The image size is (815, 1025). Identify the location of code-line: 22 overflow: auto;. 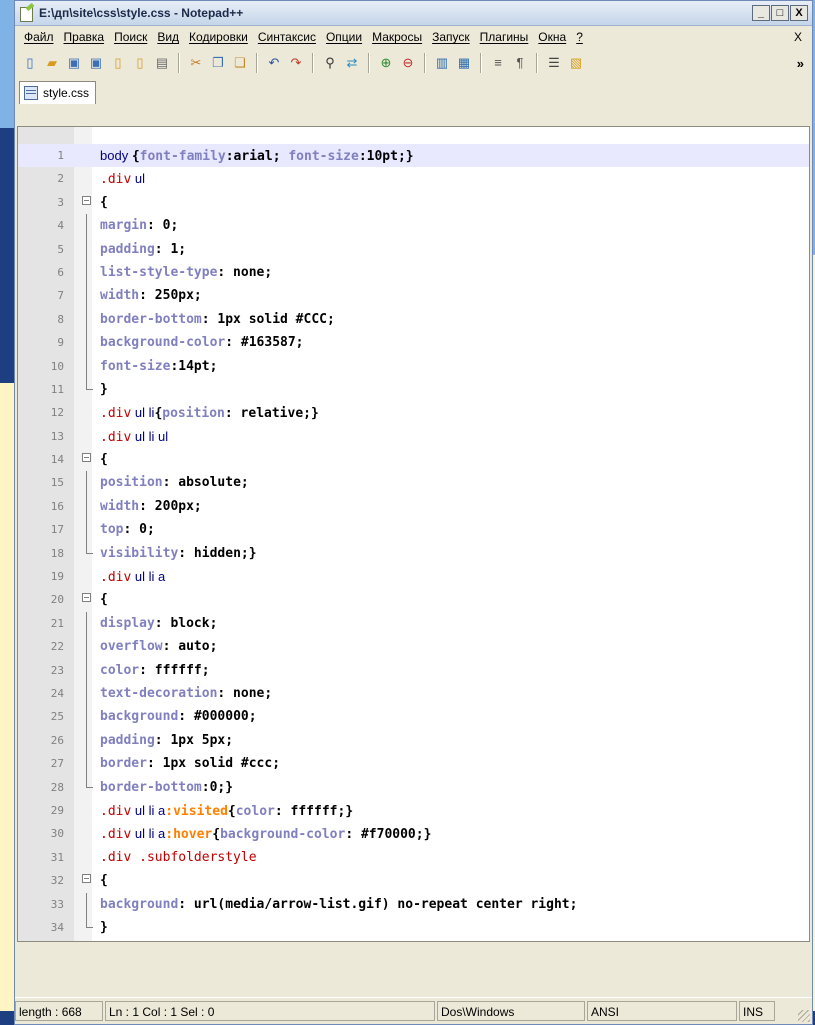
(413, 647).